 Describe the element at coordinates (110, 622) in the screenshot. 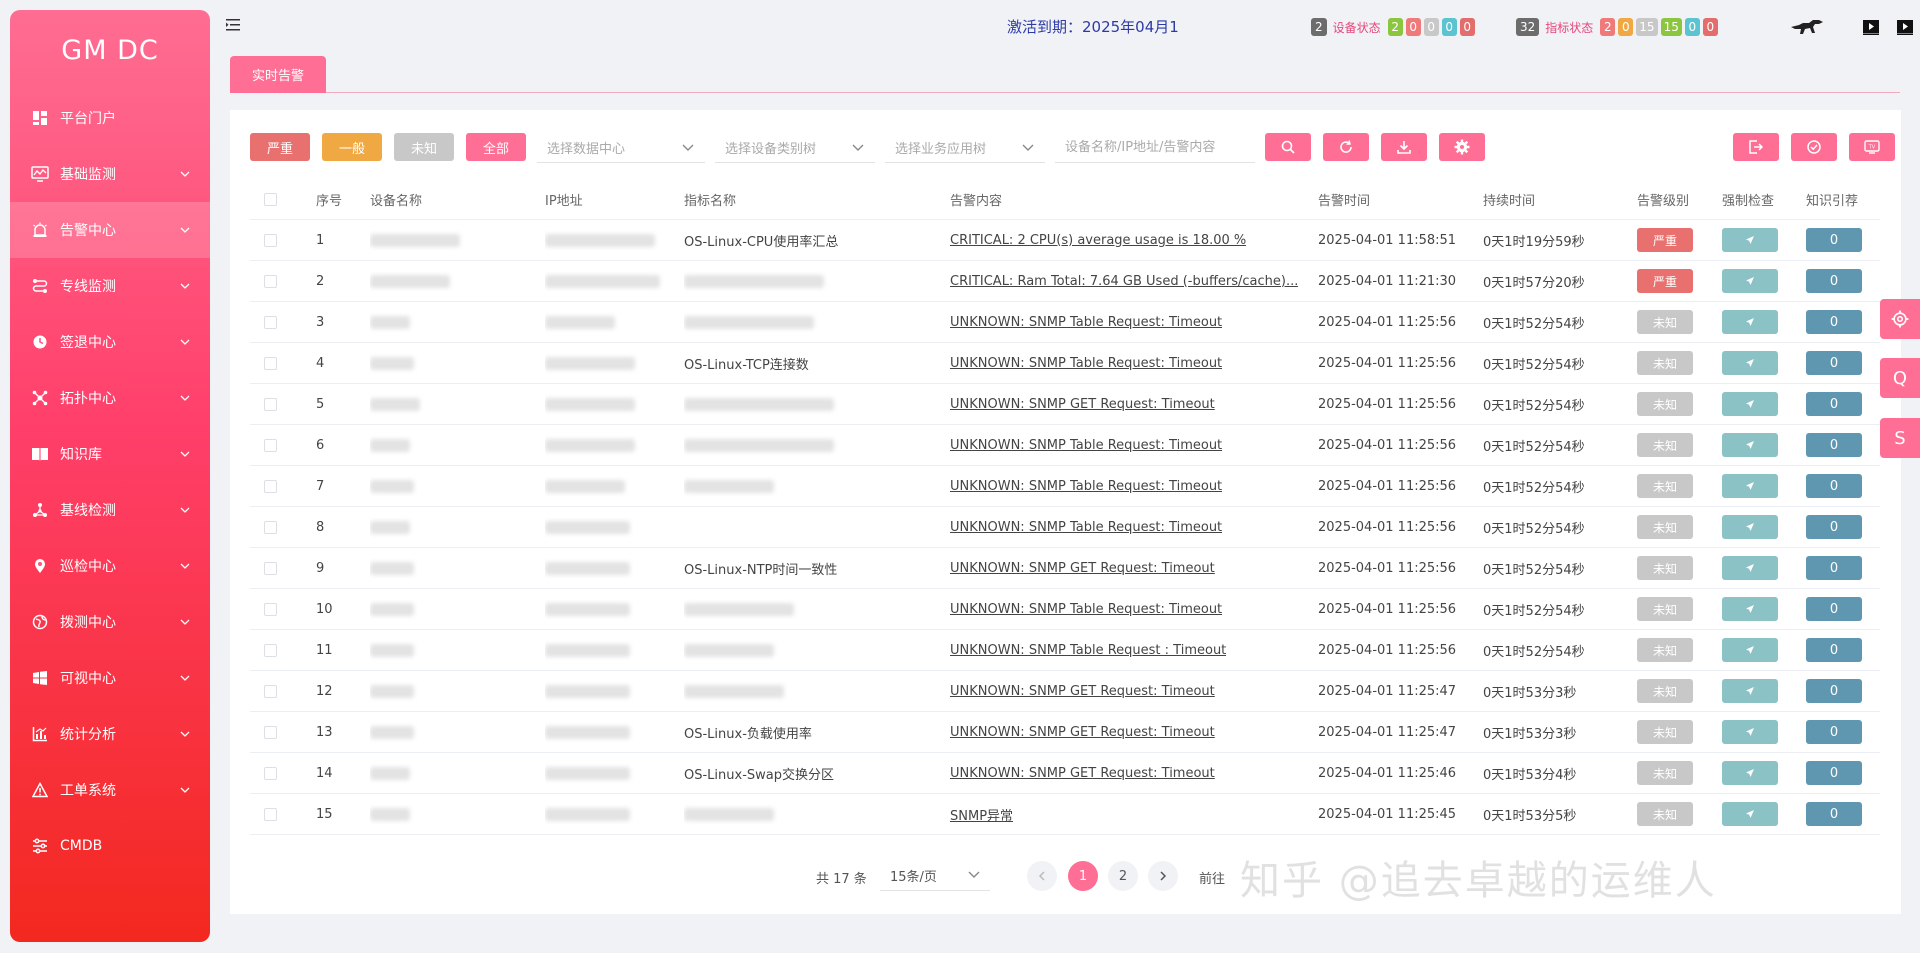

I see `sidebar-item-10: 拨测中心` at that location.